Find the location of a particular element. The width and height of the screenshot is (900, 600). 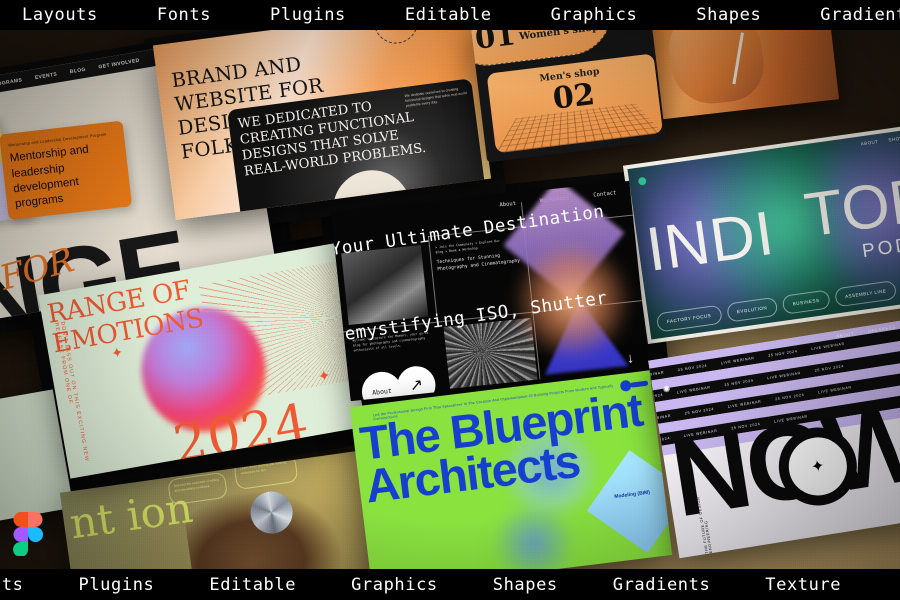

category-texture: Texture is located at coordinates (803, 585).